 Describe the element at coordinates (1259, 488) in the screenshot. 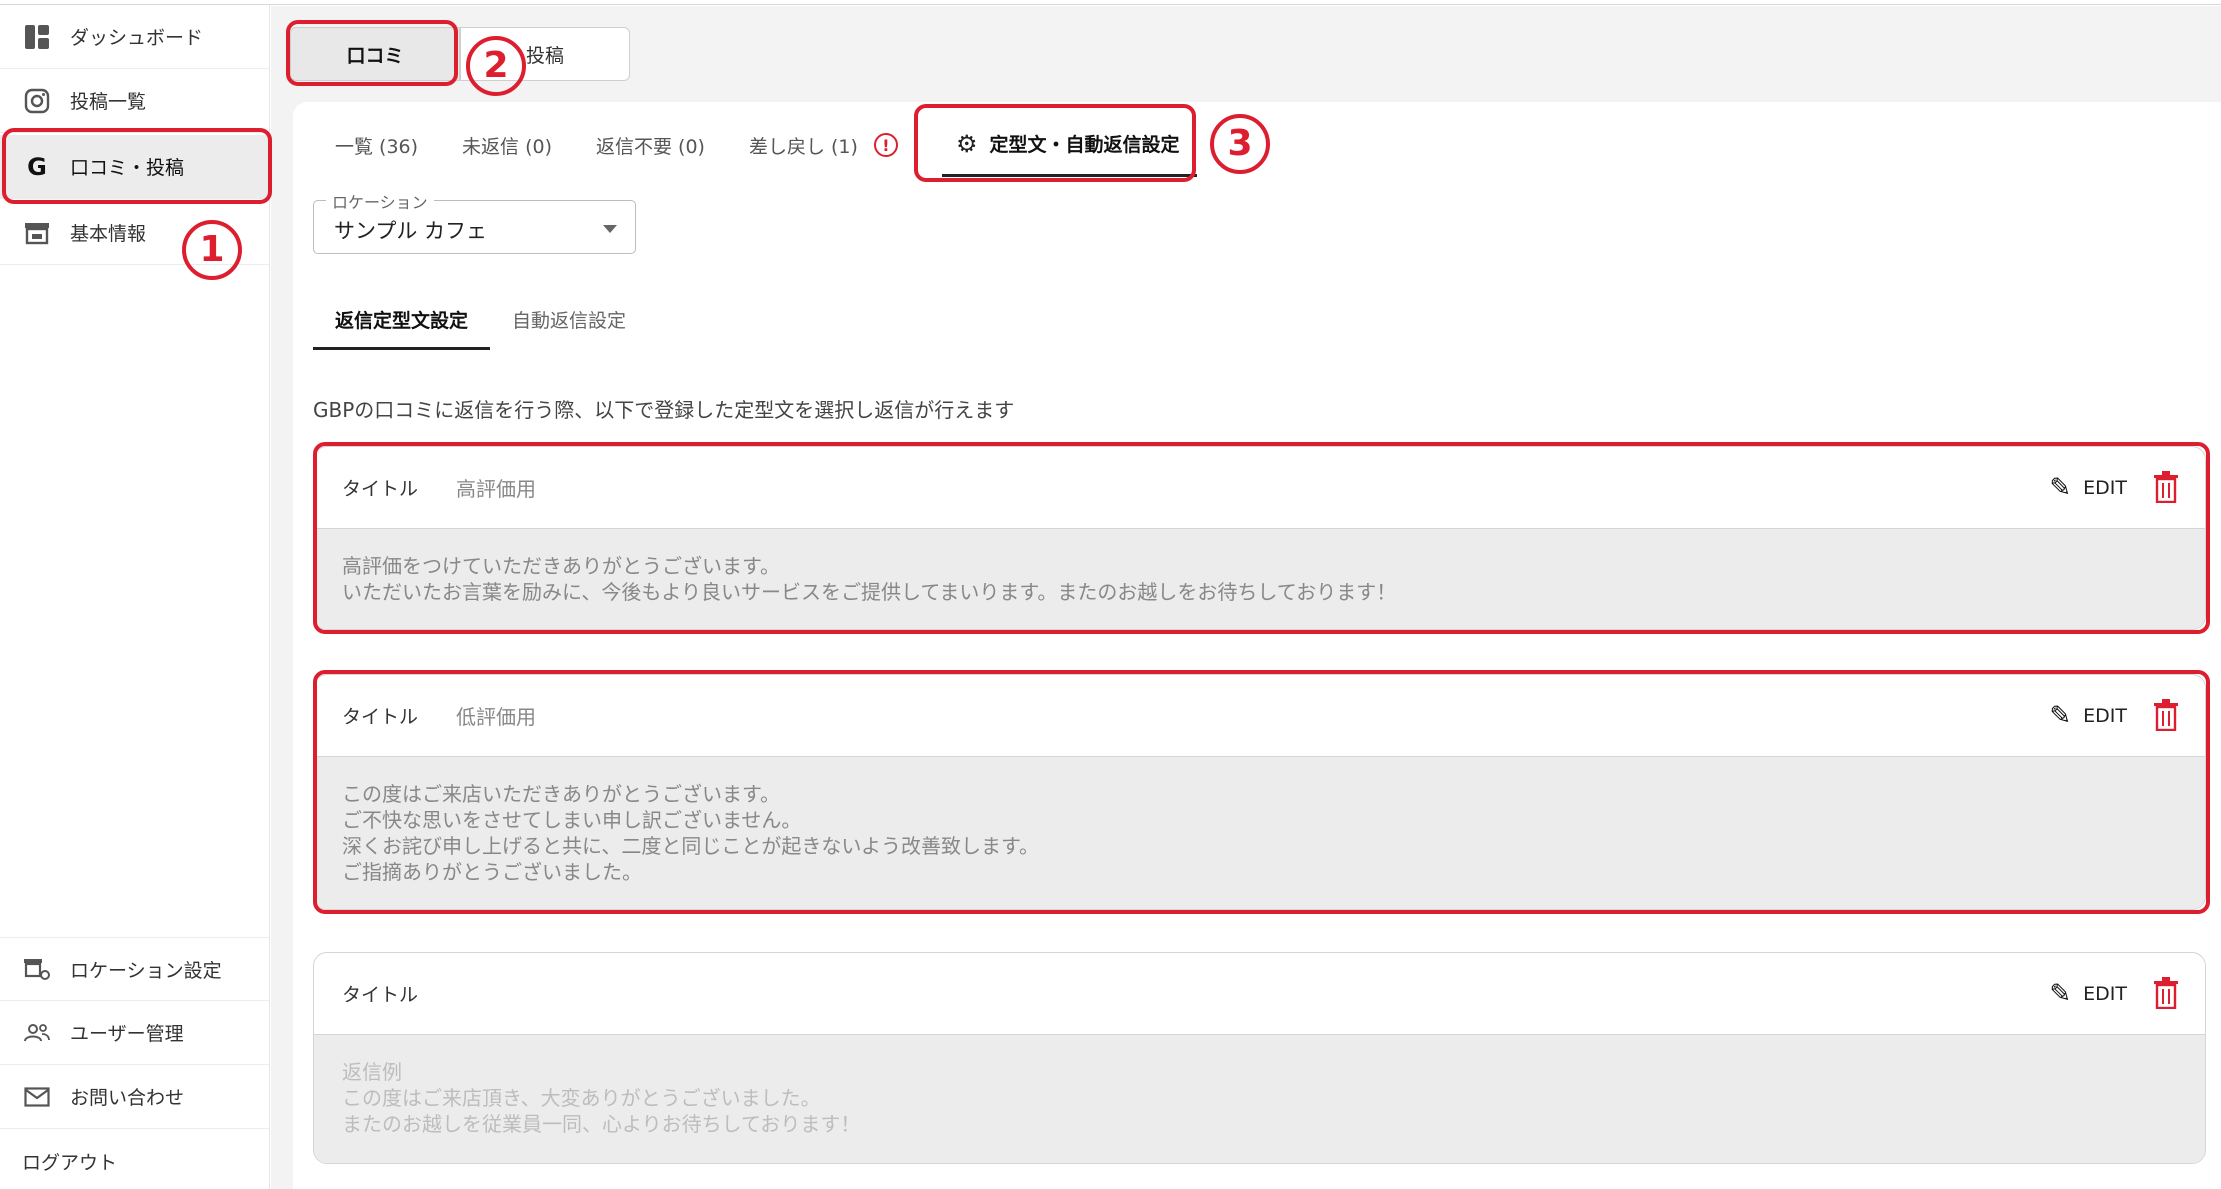

I see `template-card-header: タイトル 高評価用 ✎ EDIT` at that location.